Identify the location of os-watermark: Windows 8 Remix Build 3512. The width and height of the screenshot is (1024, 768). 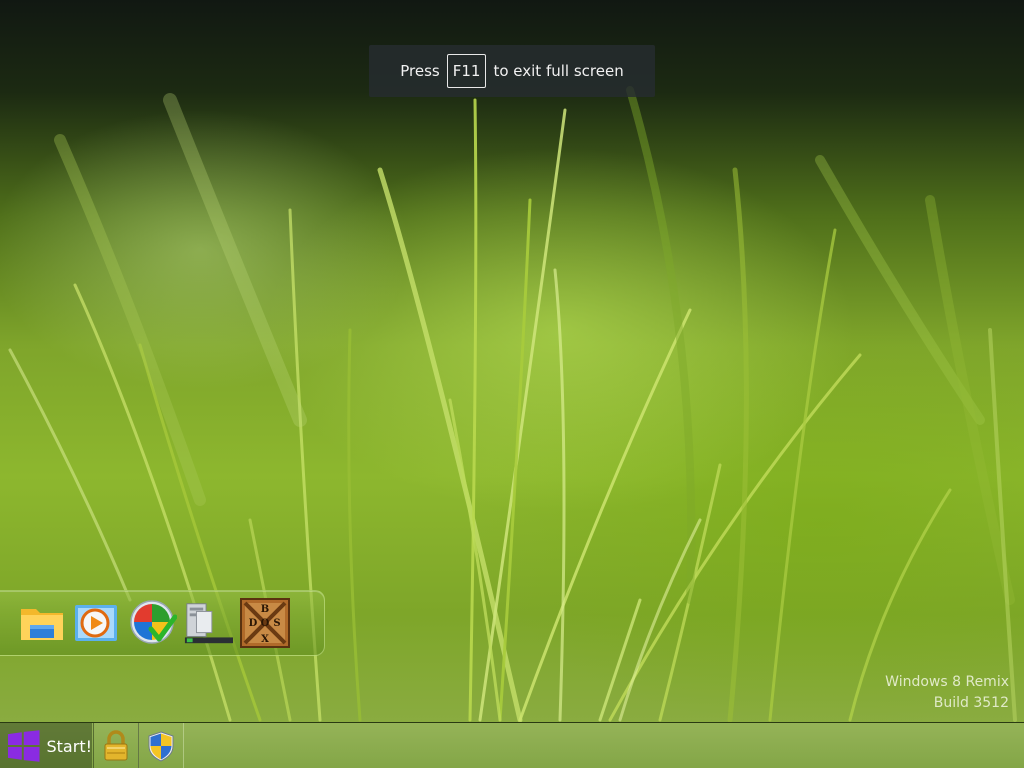
(947, 693).